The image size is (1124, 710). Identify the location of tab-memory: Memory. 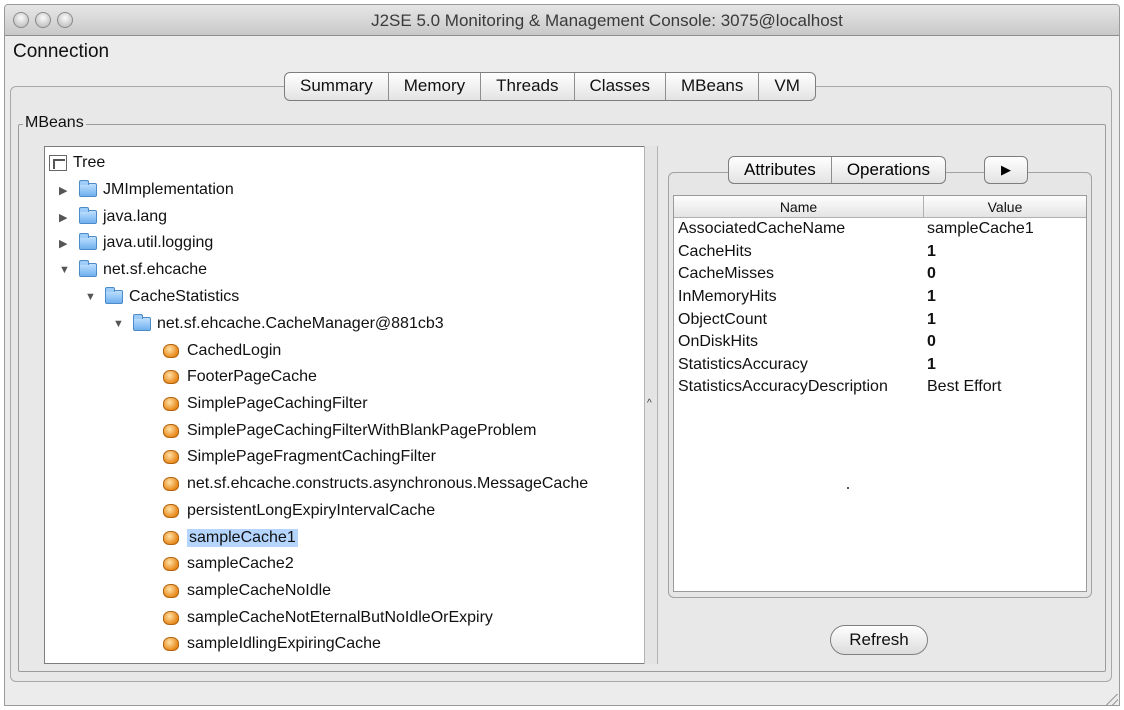
(435, 86).